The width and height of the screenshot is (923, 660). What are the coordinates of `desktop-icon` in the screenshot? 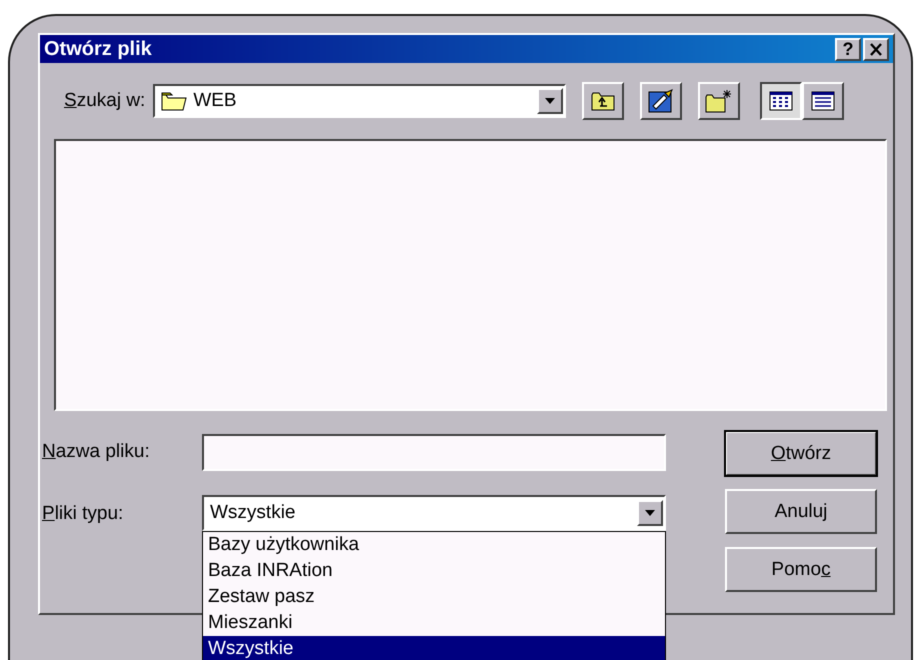 It's located at (661, 101).